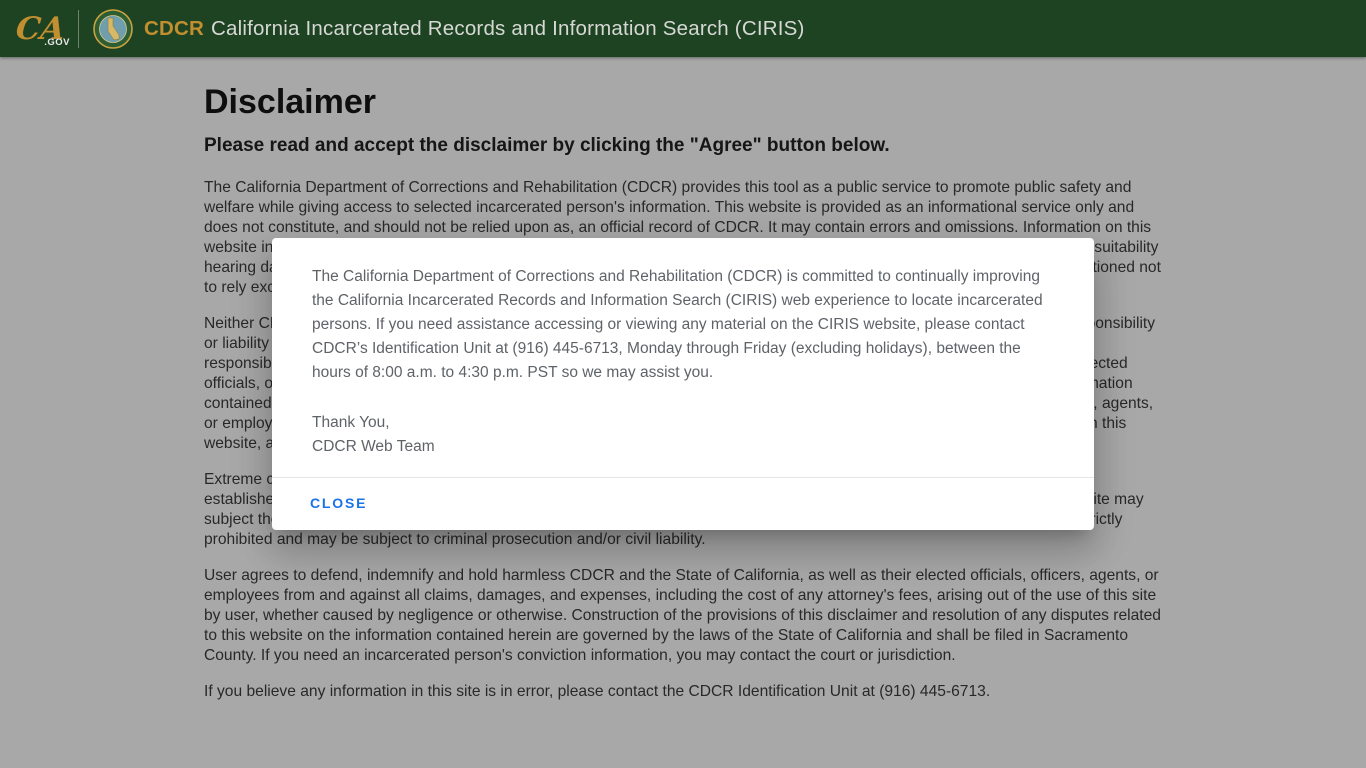  What do you see at coordinates (683, 504) in the screenshot?
I see `dialog-actions: CLOSE` at bounding box center [683, 504].